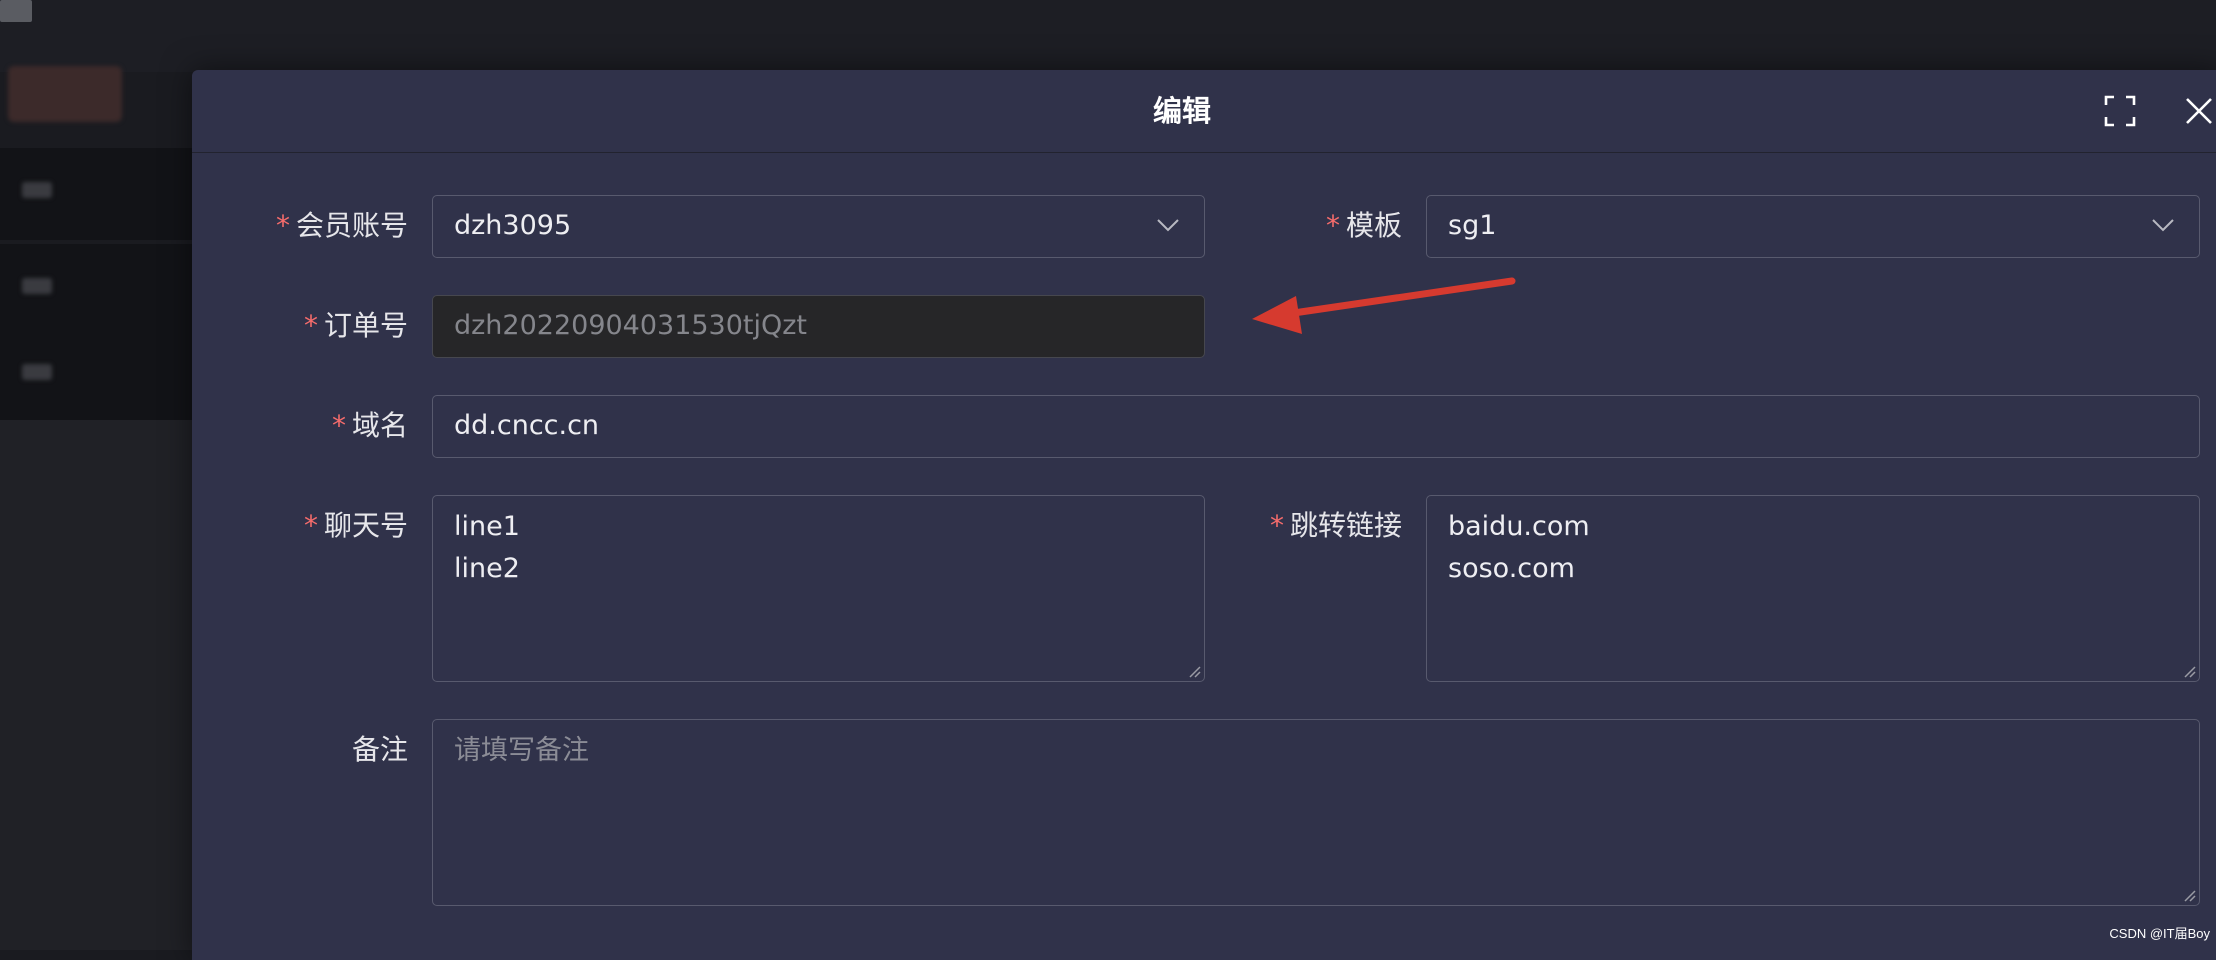 The width and height of the screenshot is (2216, 960). What do you see at coordinates (351, 225) in the screenshot?
I see `member-account-label-text: 会员账号` at bounding box center [351, 225].